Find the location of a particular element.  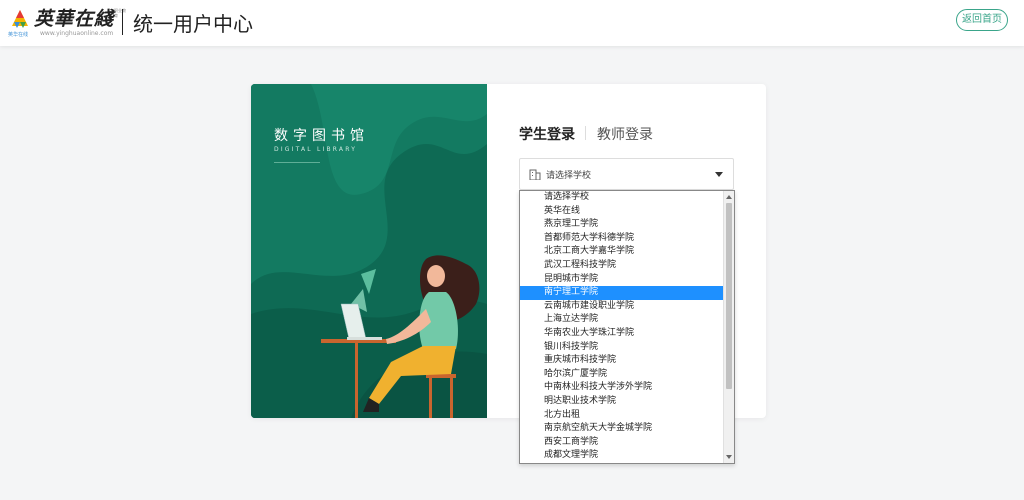

logo-brand-small: 英华在线 is located at coordinates (18, 35).